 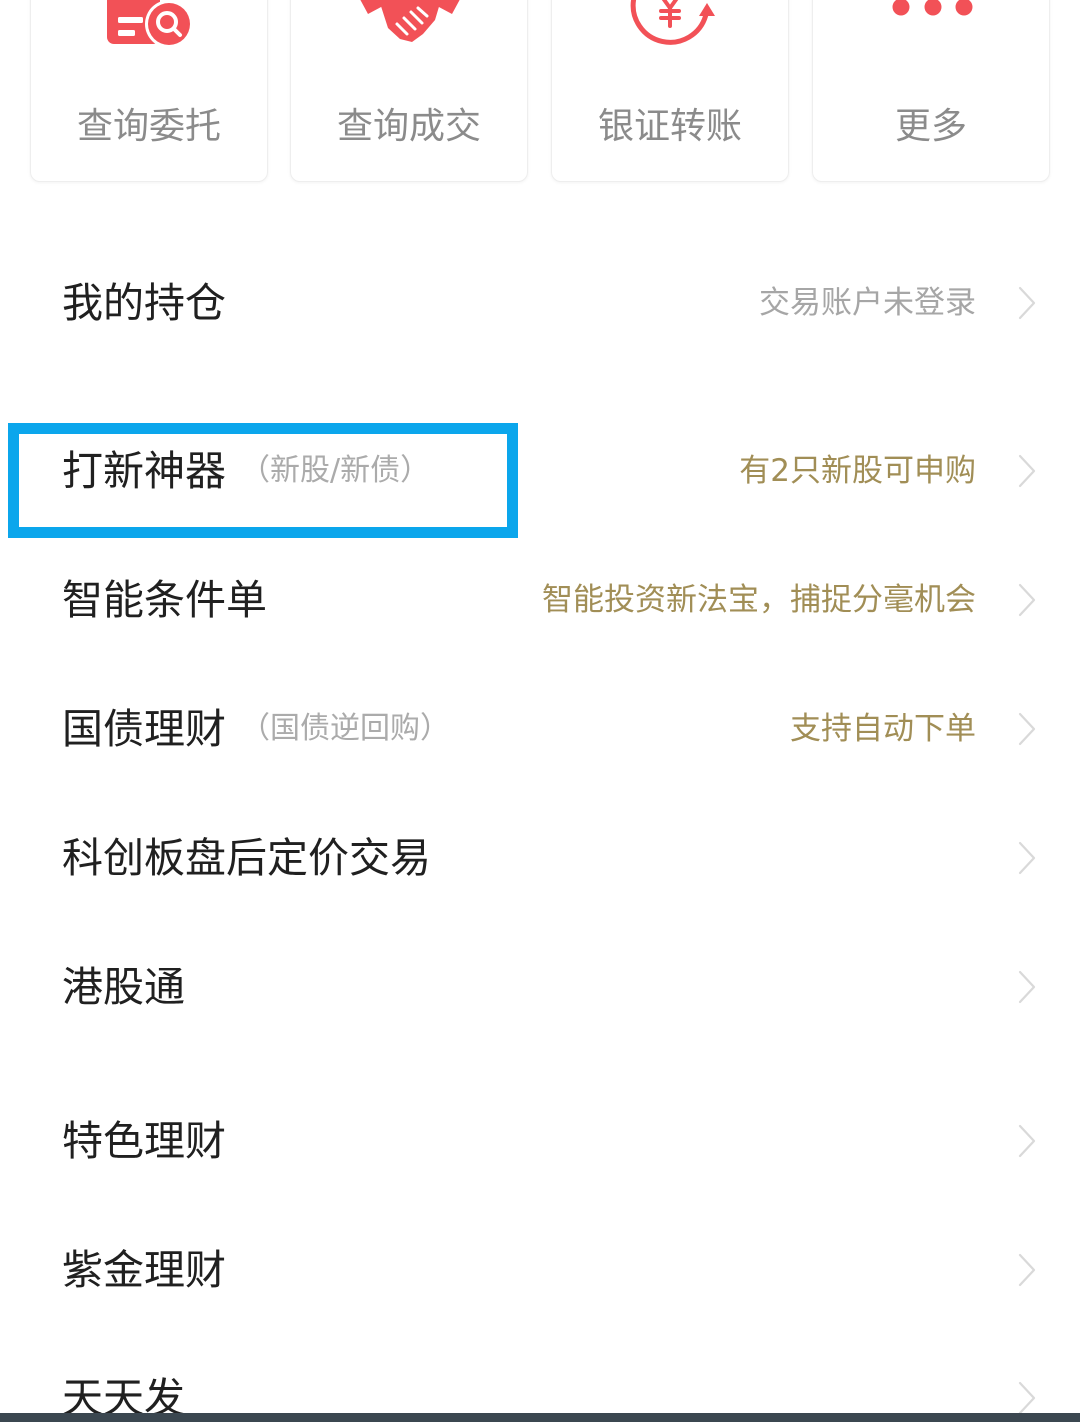 I want to click on quick-action-query-trades: 查询成交, so click(x=409, y=91).